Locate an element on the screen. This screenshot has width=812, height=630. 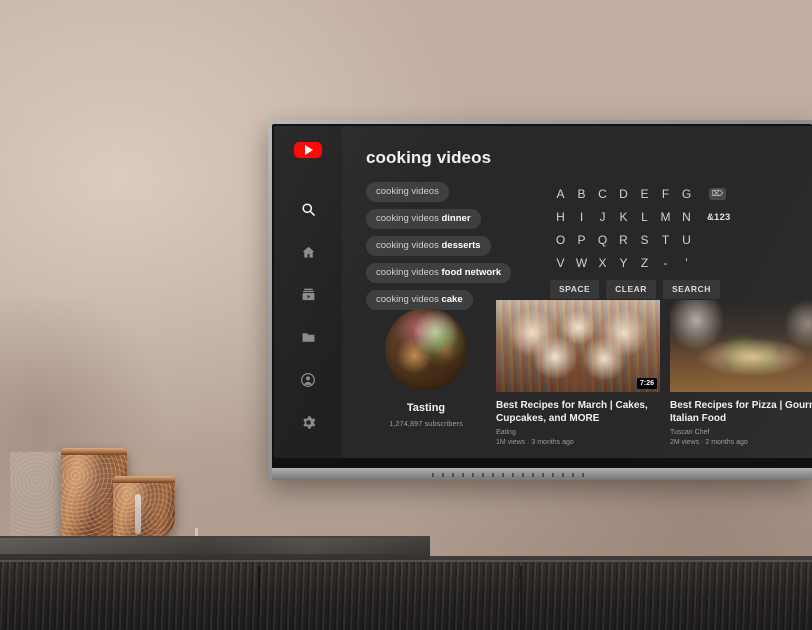
key-E: E is located at coordinates (644, 194).